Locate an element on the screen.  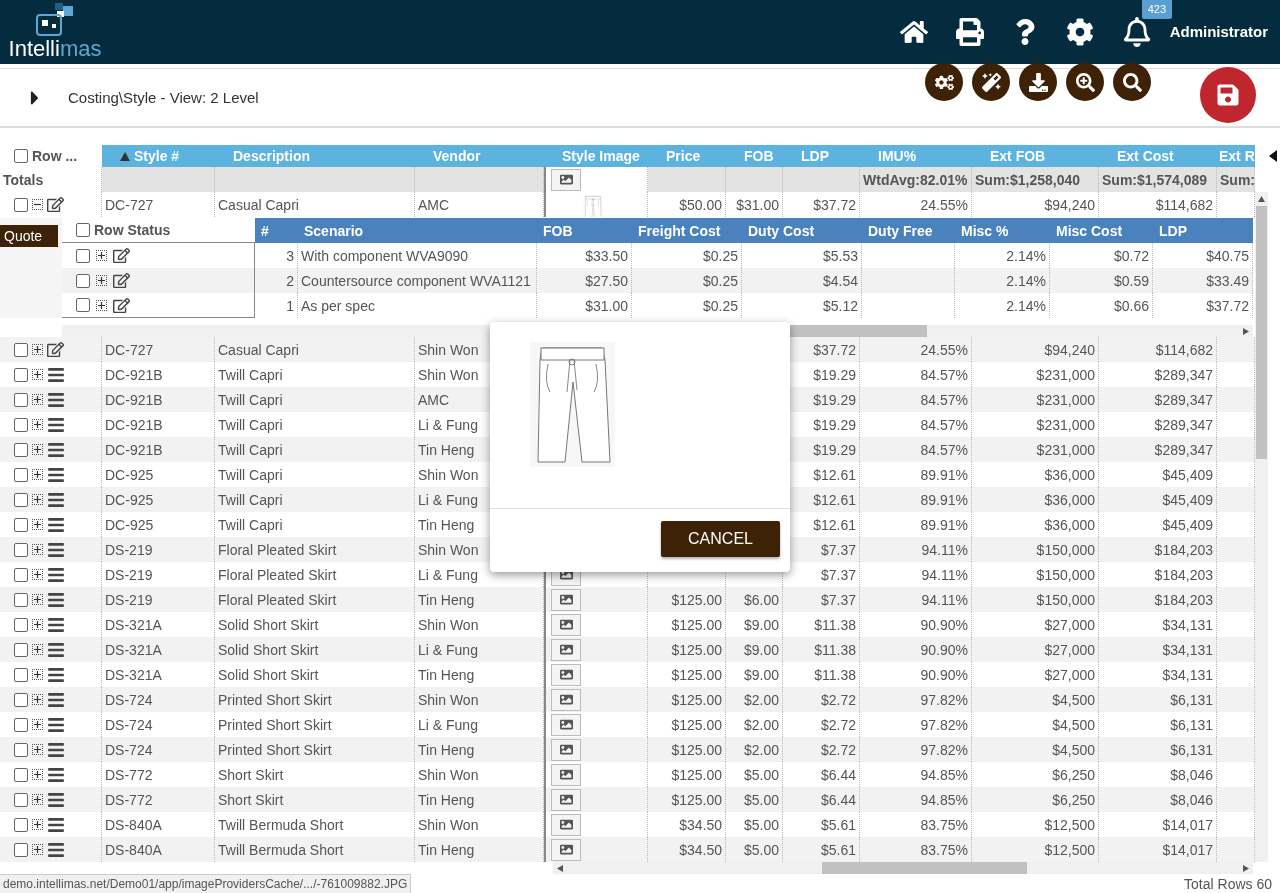
table-cell: $33.50 is located at coordinates (606, 255).